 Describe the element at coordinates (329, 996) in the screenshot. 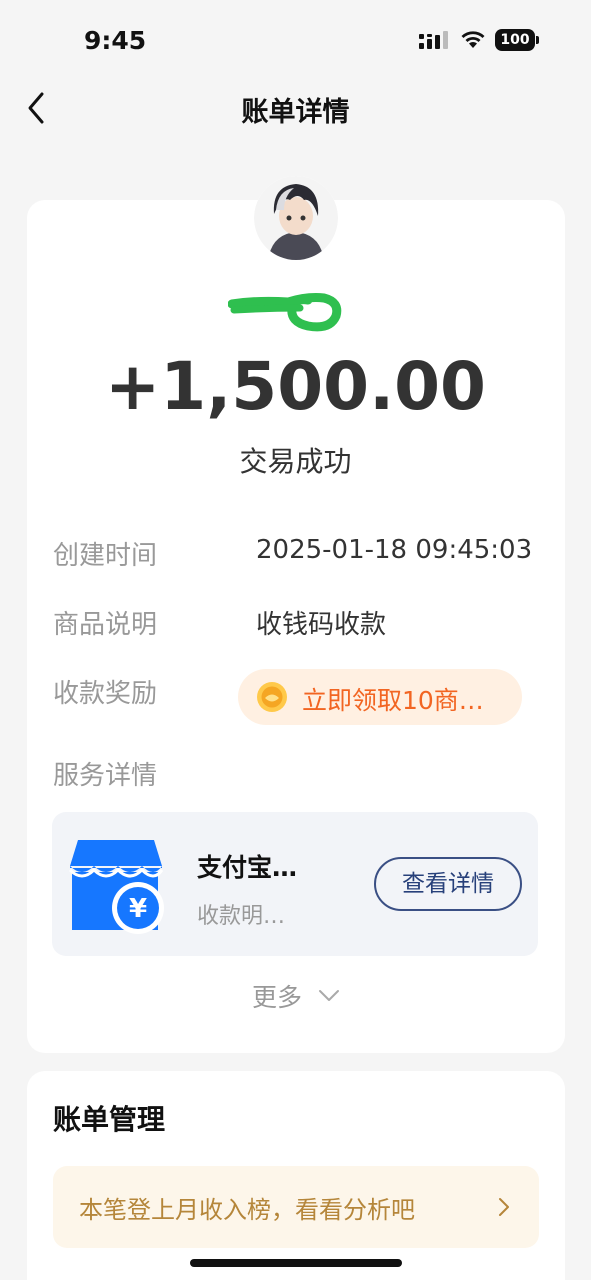

I see `chevron-down-icon` at that location.